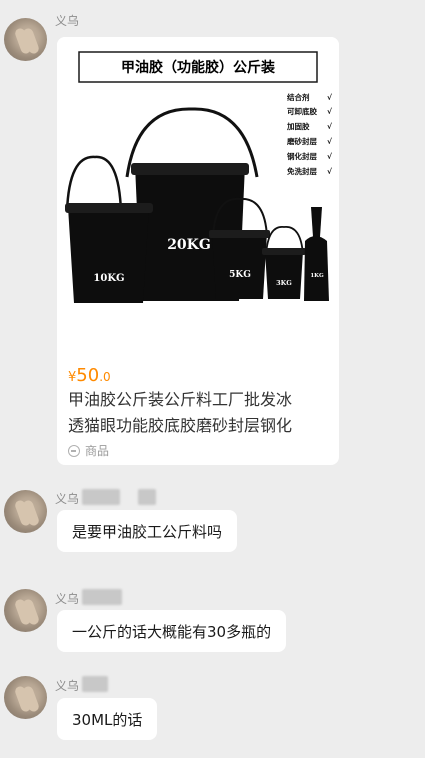  I want to click on message-bubble: 是要甲油胶工公斤料吗, so click(147, 531).